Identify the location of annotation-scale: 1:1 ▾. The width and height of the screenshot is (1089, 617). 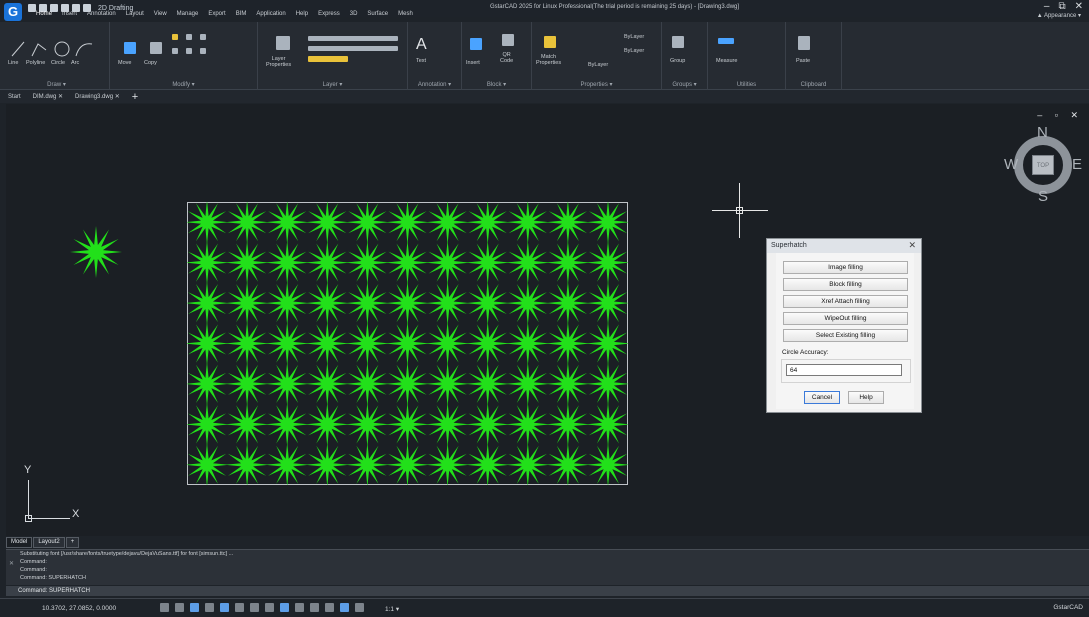
(392, 609).